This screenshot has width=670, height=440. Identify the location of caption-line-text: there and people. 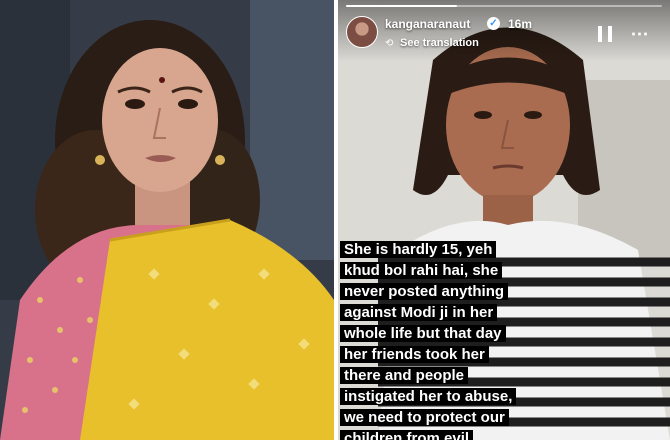
(404, 375).